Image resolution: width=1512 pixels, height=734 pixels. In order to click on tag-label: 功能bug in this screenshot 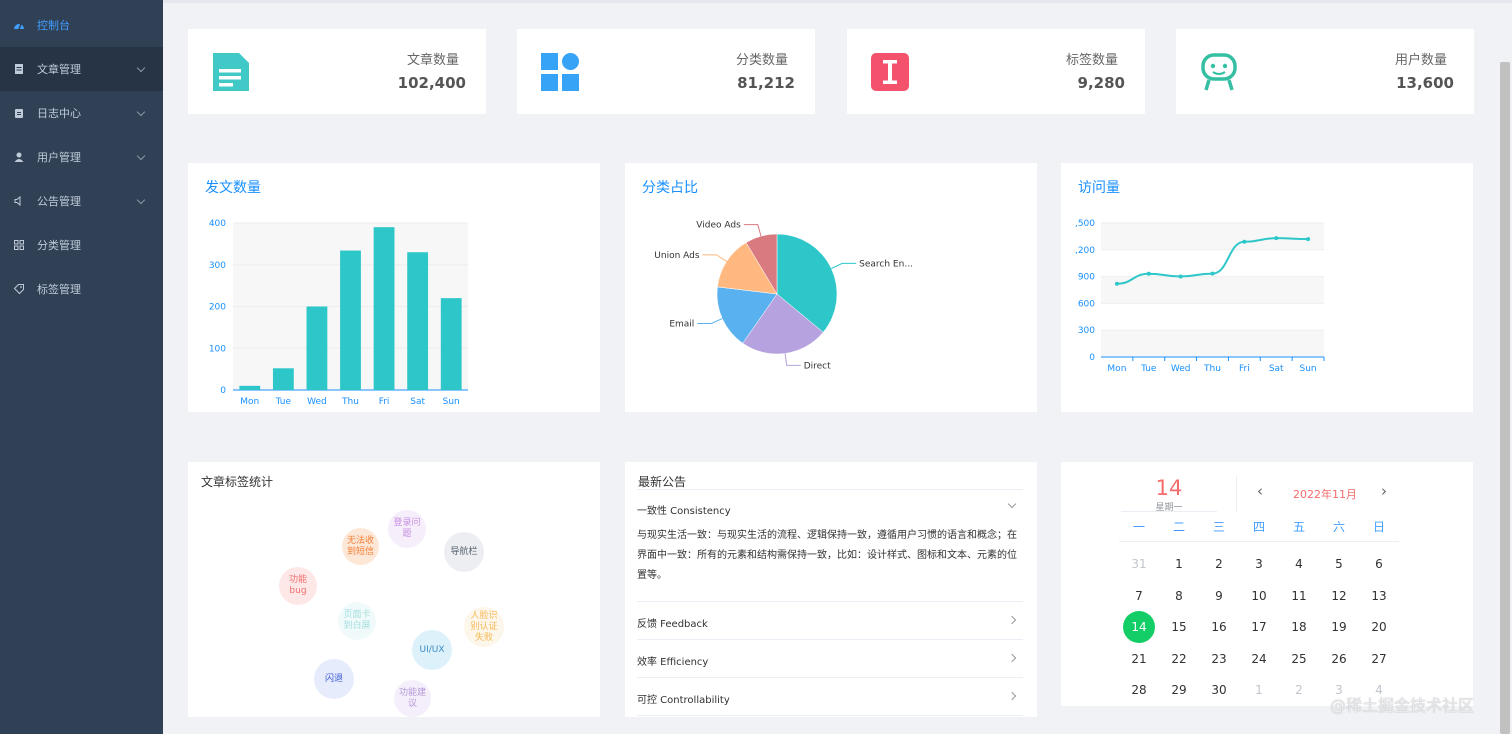, I will do `click(297, 585)`.